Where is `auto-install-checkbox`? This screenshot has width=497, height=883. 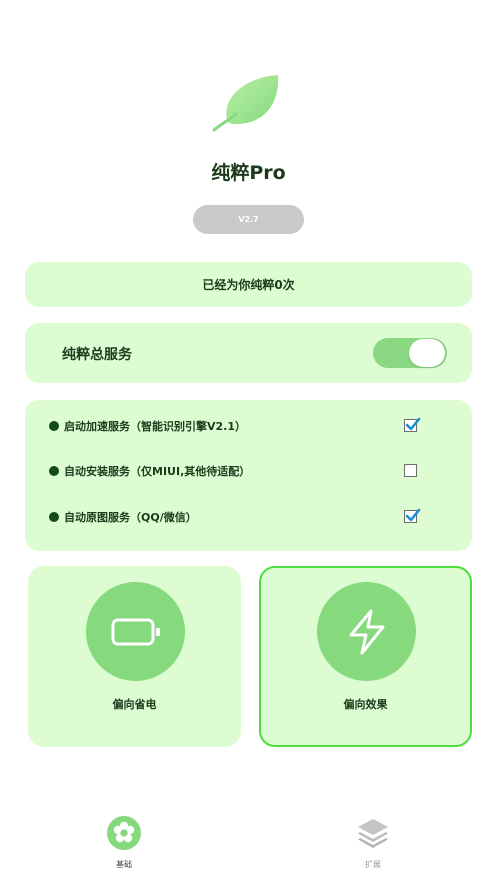
auto-install-checkbox is located at coordinates (410, 470).